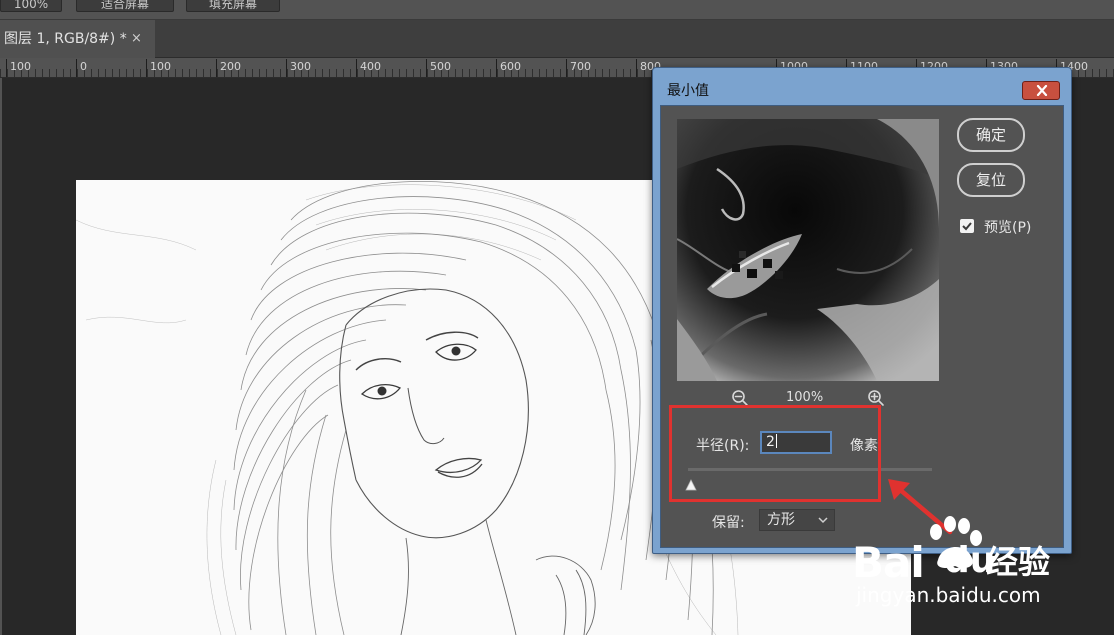  I want to click on fit-screen-button: 适合屏幕, so click(125, 6).